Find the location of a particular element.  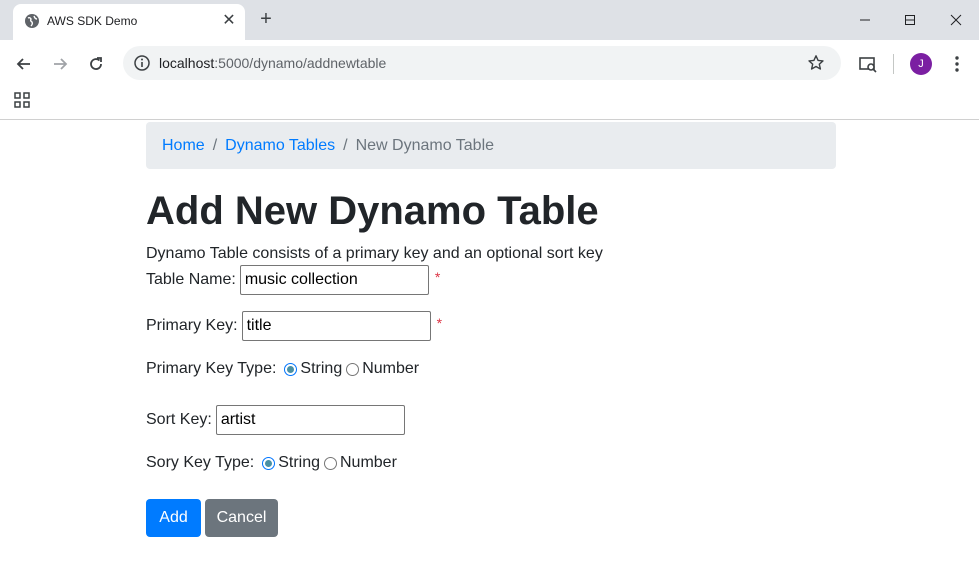

apps-grid-icon is located at coordinates (22, 100).